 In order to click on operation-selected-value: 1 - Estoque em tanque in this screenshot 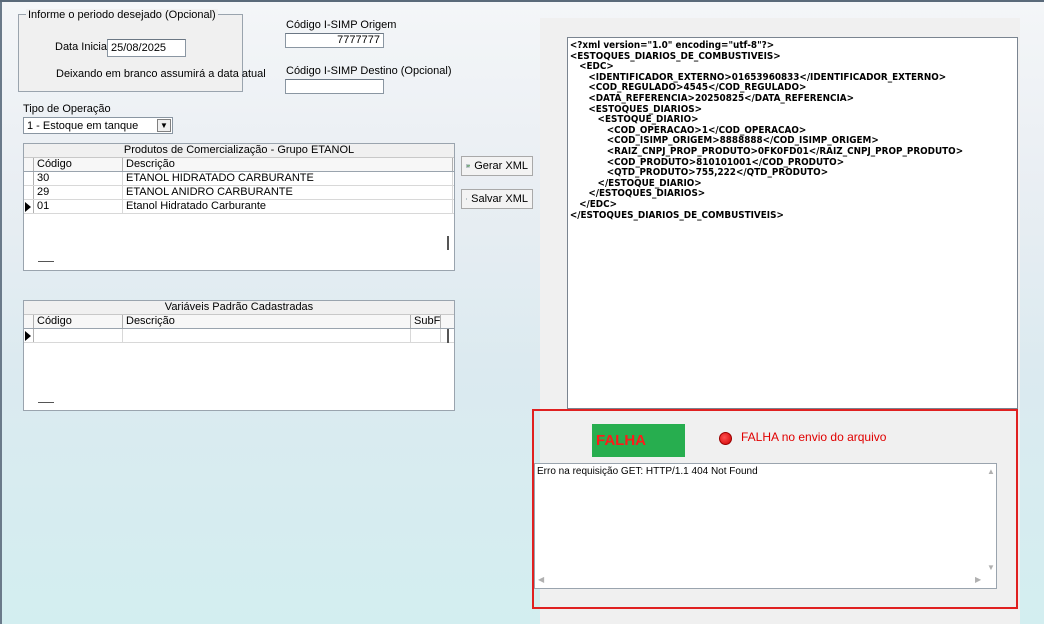, I will do `click(83, 126)`.